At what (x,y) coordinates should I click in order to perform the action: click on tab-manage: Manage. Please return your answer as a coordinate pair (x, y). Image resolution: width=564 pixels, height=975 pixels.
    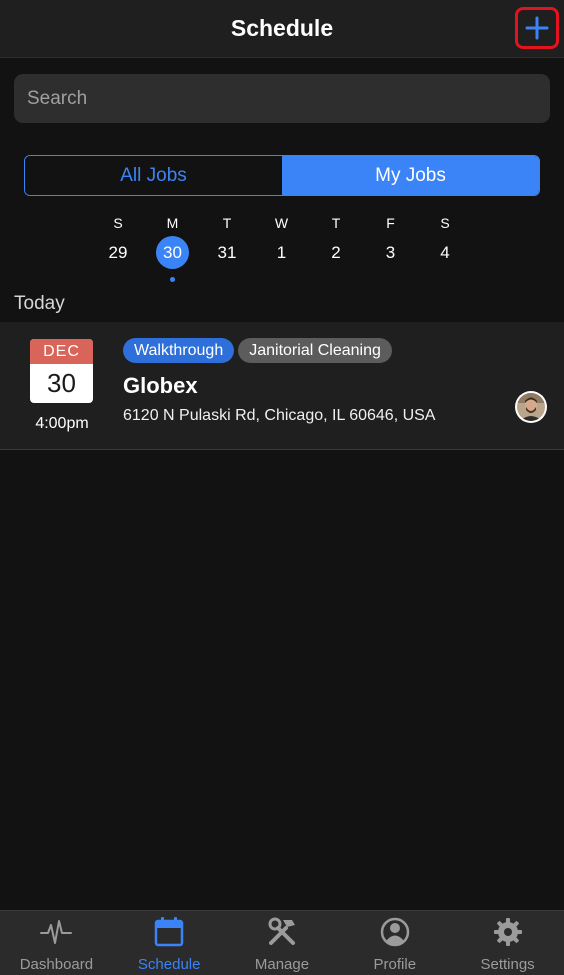
    Looking at the image, I should click on (282, 943).